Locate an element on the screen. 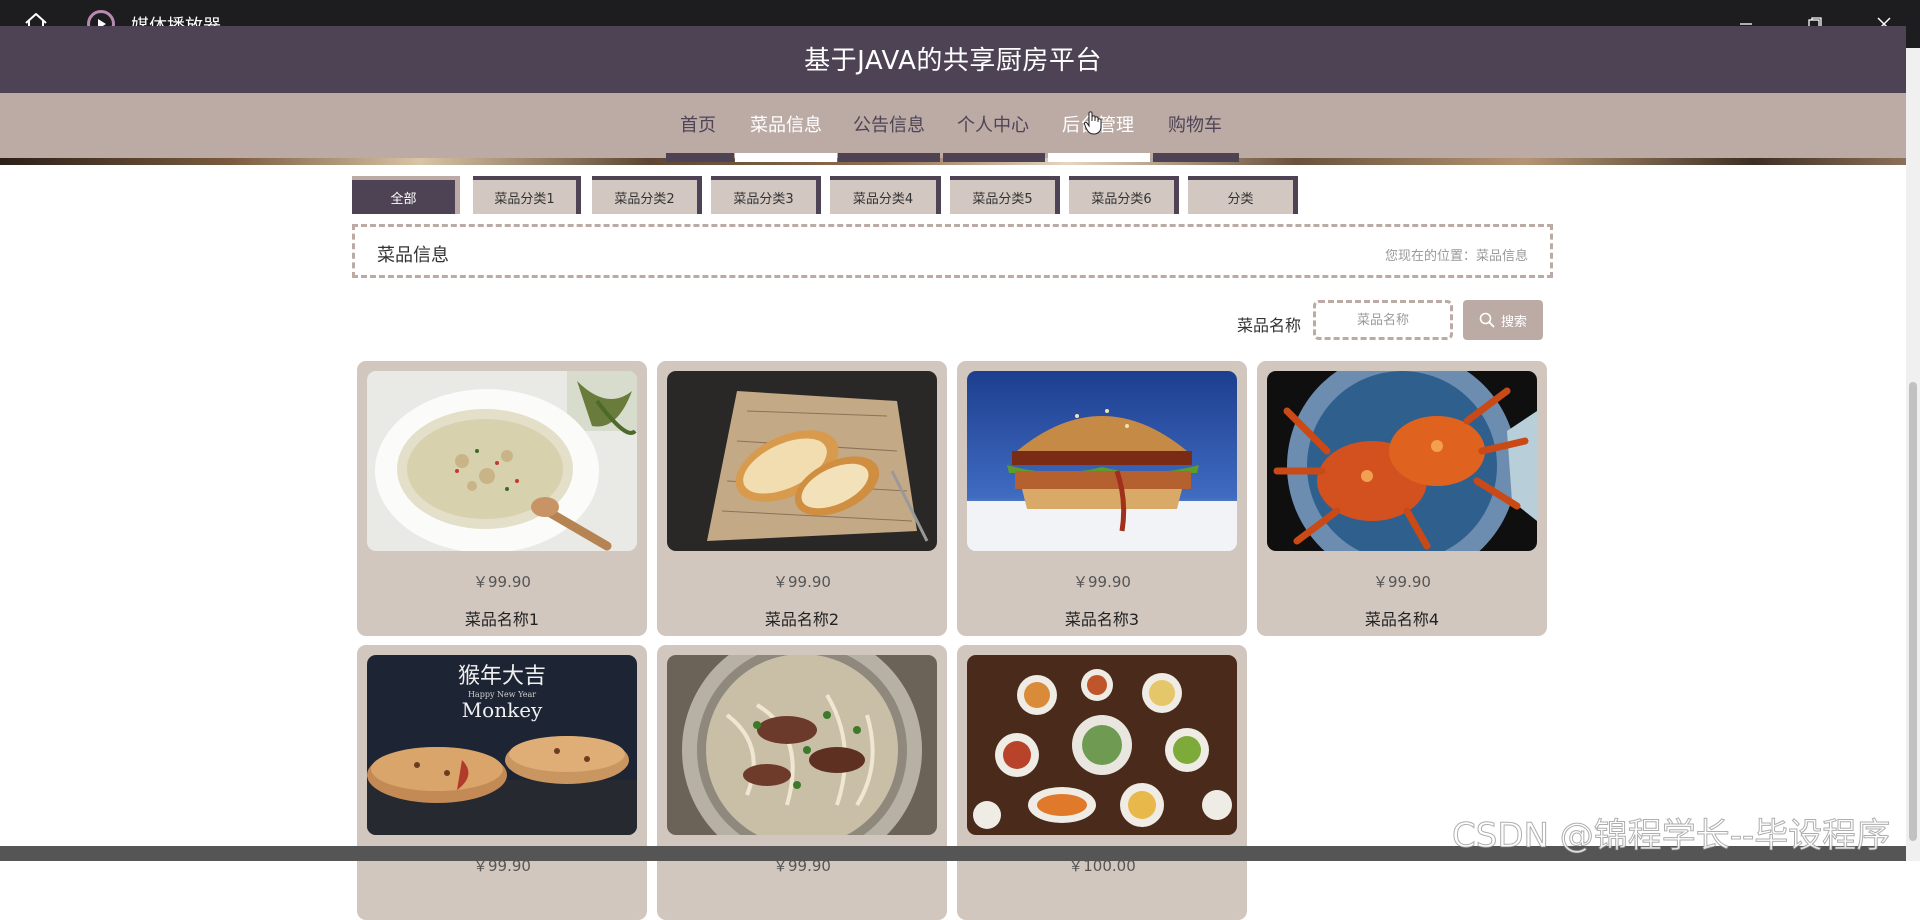  category-all: 全部 is located at coordinates (406, 195).